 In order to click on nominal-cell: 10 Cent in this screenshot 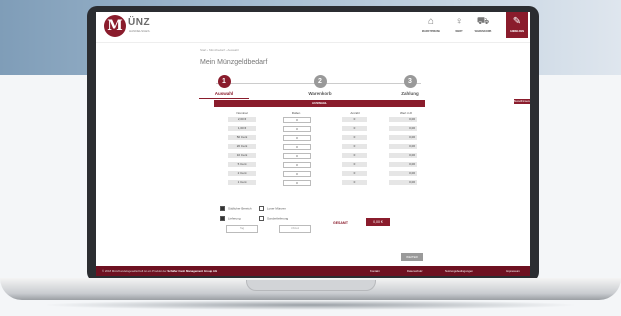, I will do `click(242, 155)`.